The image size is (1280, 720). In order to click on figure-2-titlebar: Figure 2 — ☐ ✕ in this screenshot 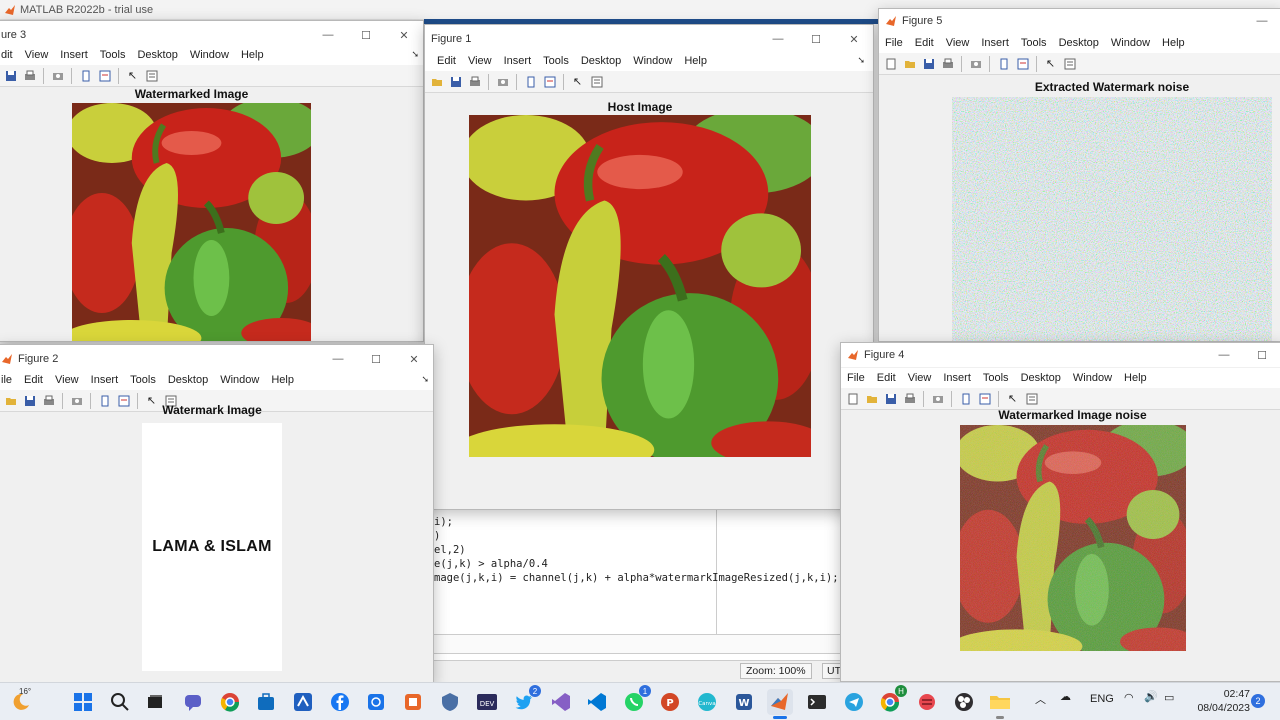, I will do `click(216, 359)`.